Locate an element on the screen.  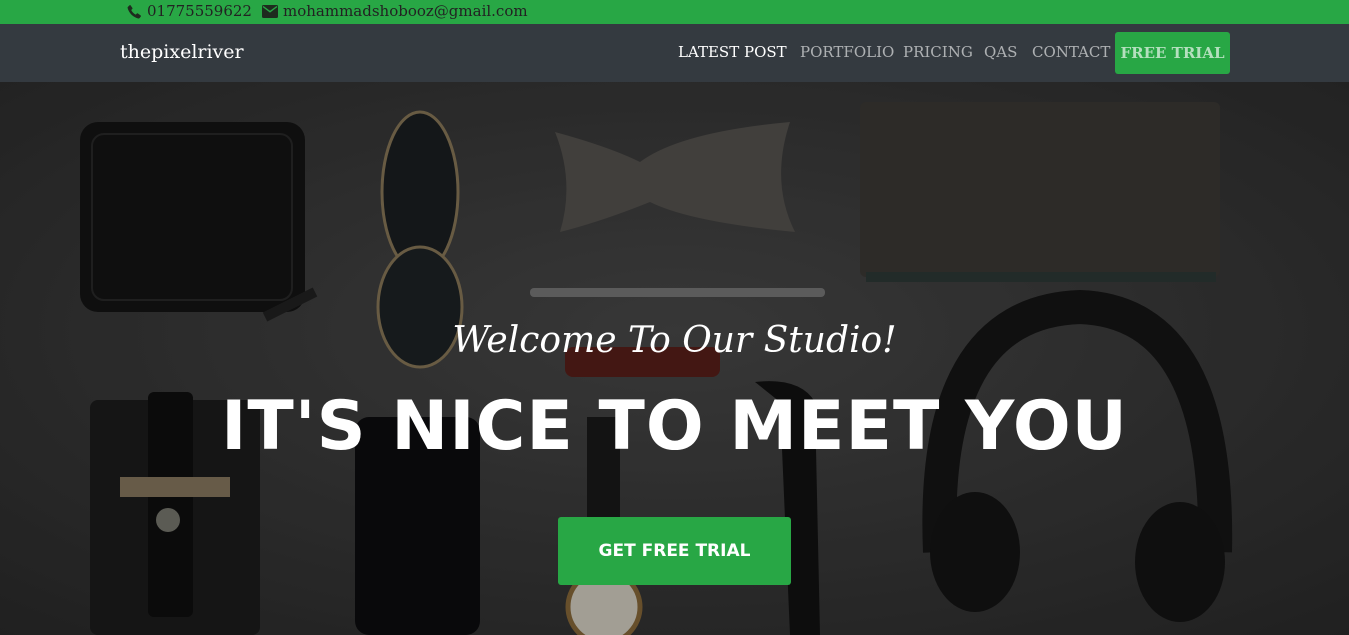
phone-number: 01775559622 is located at coordinates (199, 11).